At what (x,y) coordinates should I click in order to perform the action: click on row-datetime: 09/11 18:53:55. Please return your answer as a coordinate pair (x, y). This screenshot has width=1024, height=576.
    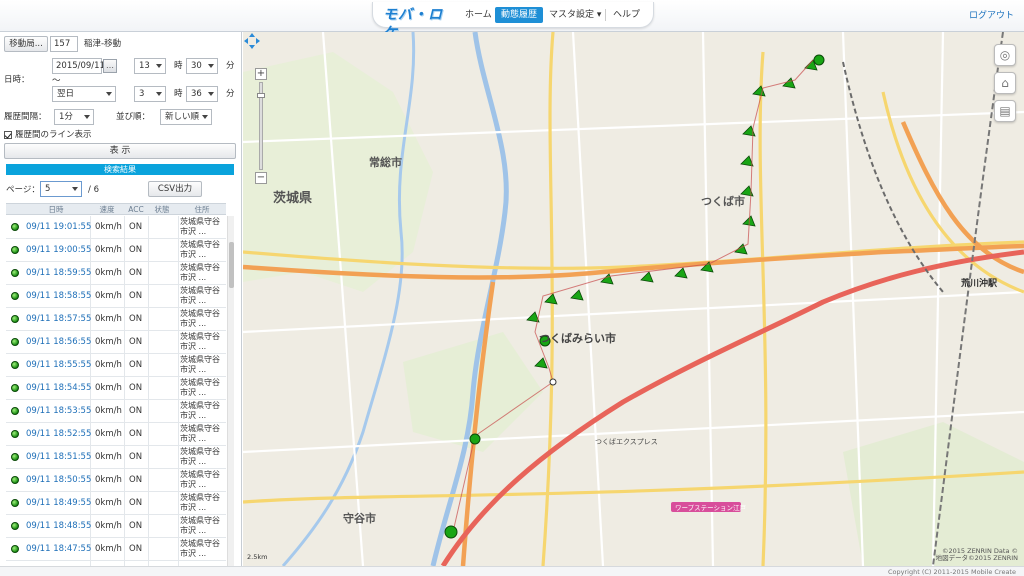
    Looking at the image, I should click on (58, 411).